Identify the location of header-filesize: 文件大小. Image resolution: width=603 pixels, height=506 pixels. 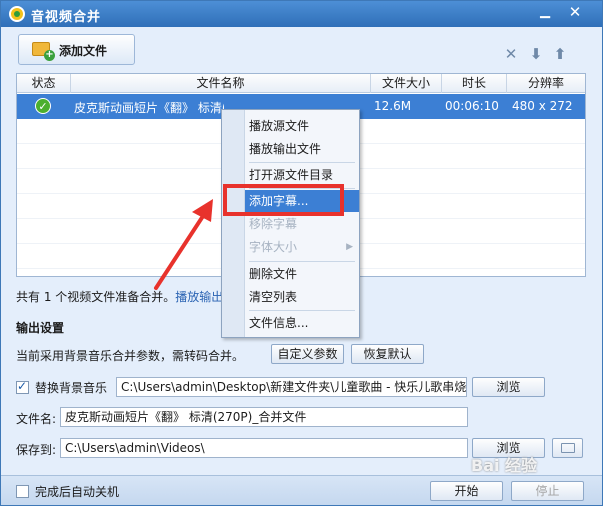
(406, 83).